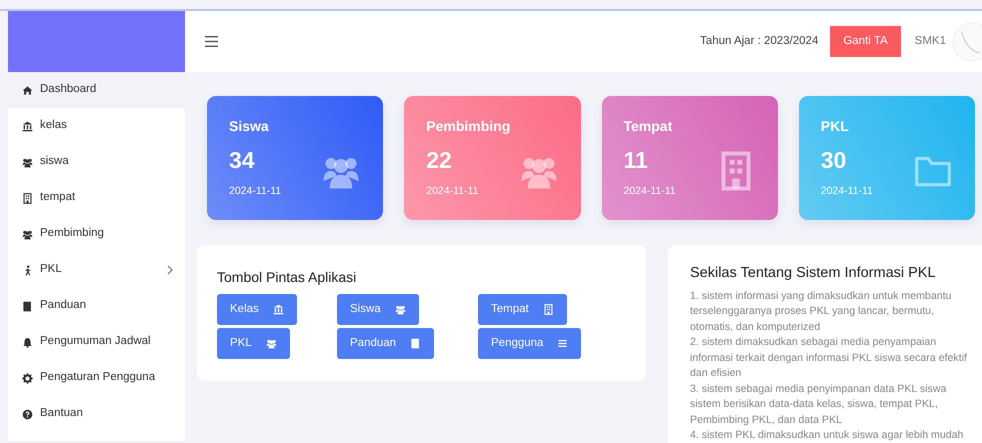 Image resolution: width=982 pixels, height=443 pixels. What do you see at coordinates (287, 277) in the screenshot?
I see `card-title: Tombol Pintas Aplikasi` at bounding box center [287, 277].